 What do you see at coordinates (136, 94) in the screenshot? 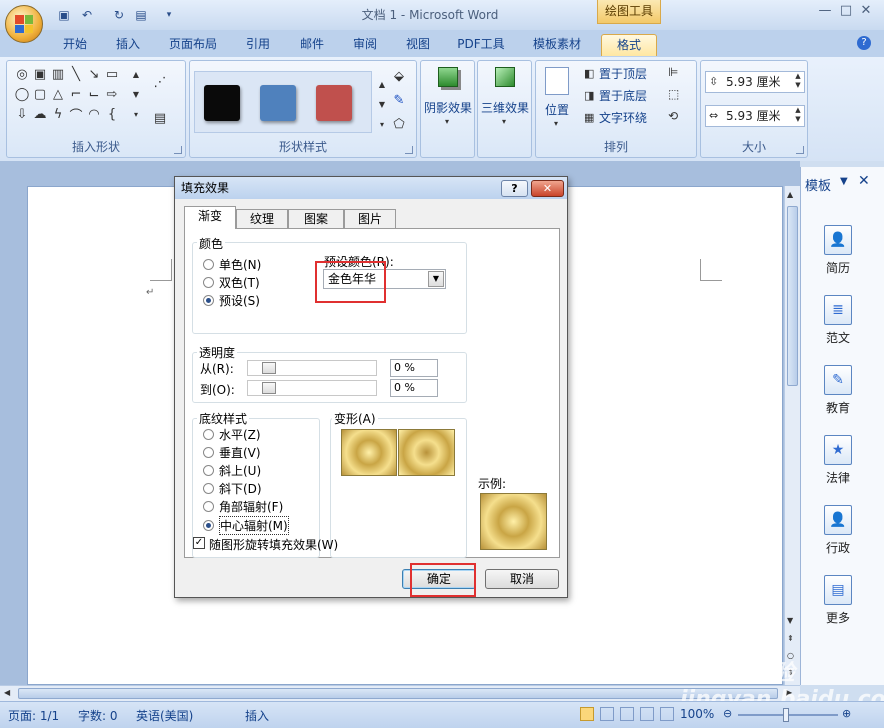
I see `shapes-scroll-down-icon: ▼` at bounding box center [136, 94].